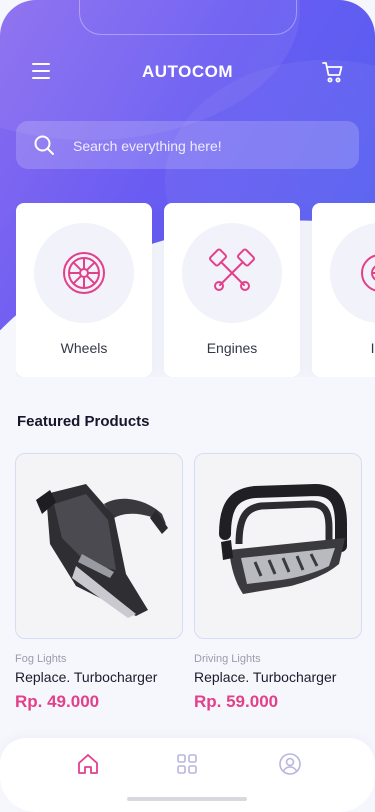 This screenshot has width=375, height=812. I want to click on search-input, so click(208, 146).